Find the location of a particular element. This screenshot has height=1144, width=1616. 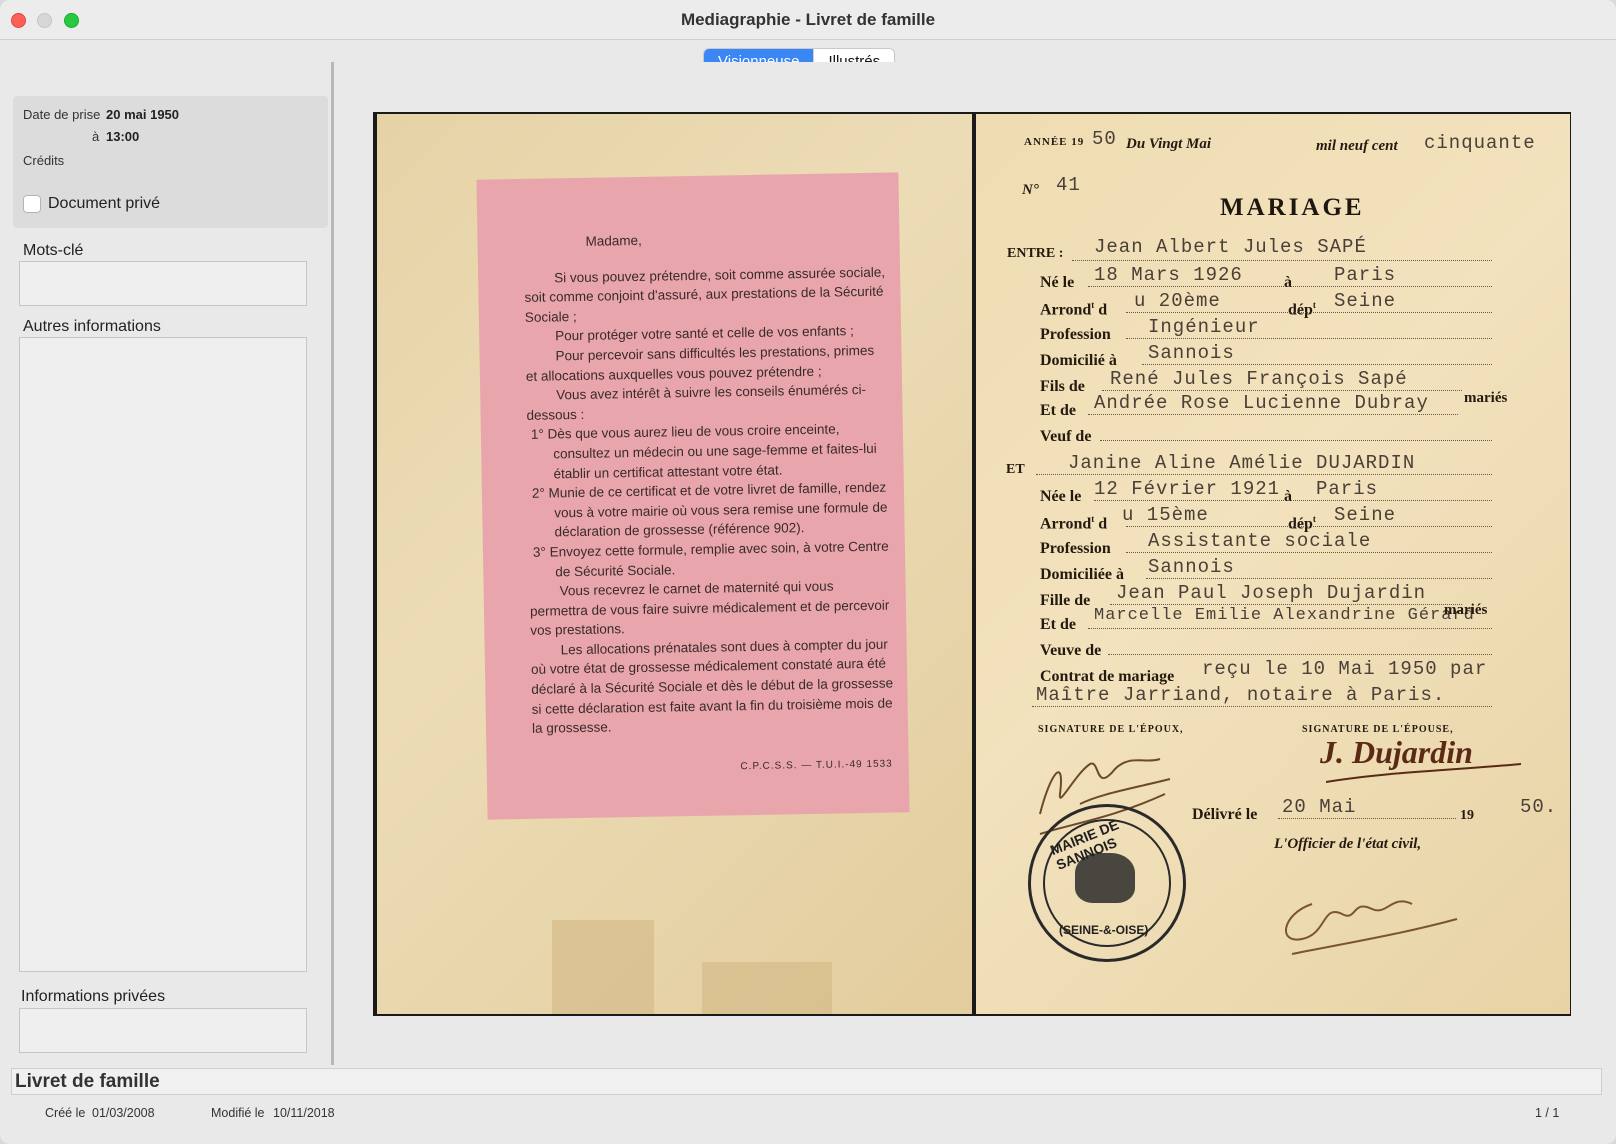

keywords-field is located at coordinates (163, 283).